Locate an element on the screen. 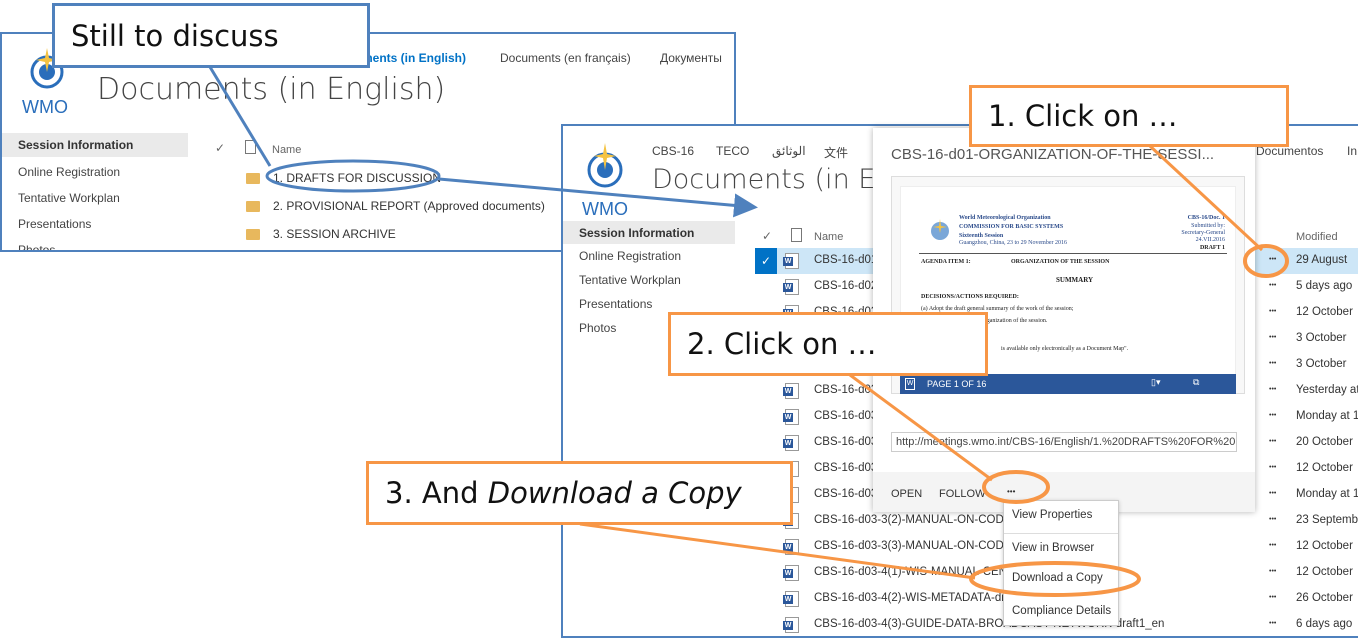 This screenshot has width=1358, height=638. callout-still-to-discuss: Still to discuss is located at coordinates (211, 35).